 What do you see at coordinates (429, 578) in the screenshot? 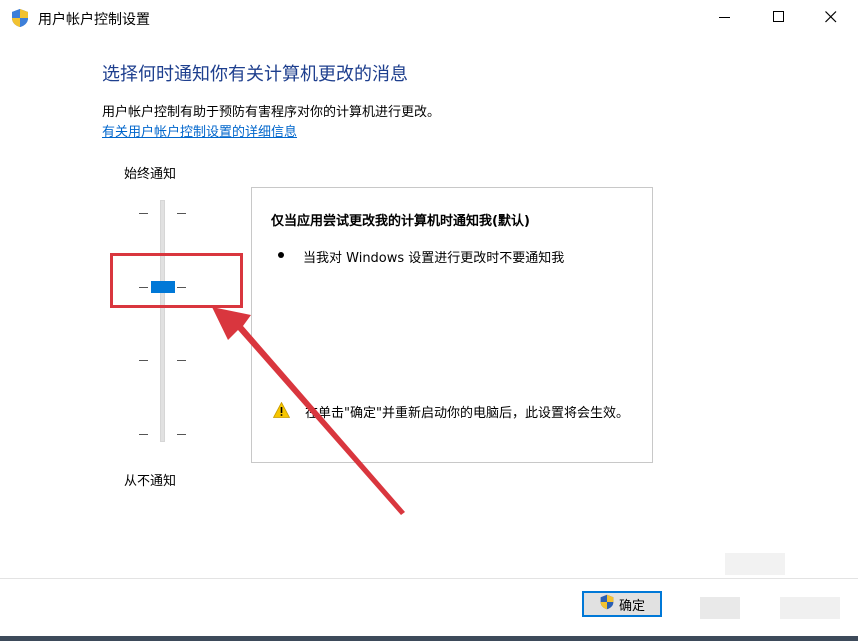
I see `footer-separator` at bounding box center [429, 578].